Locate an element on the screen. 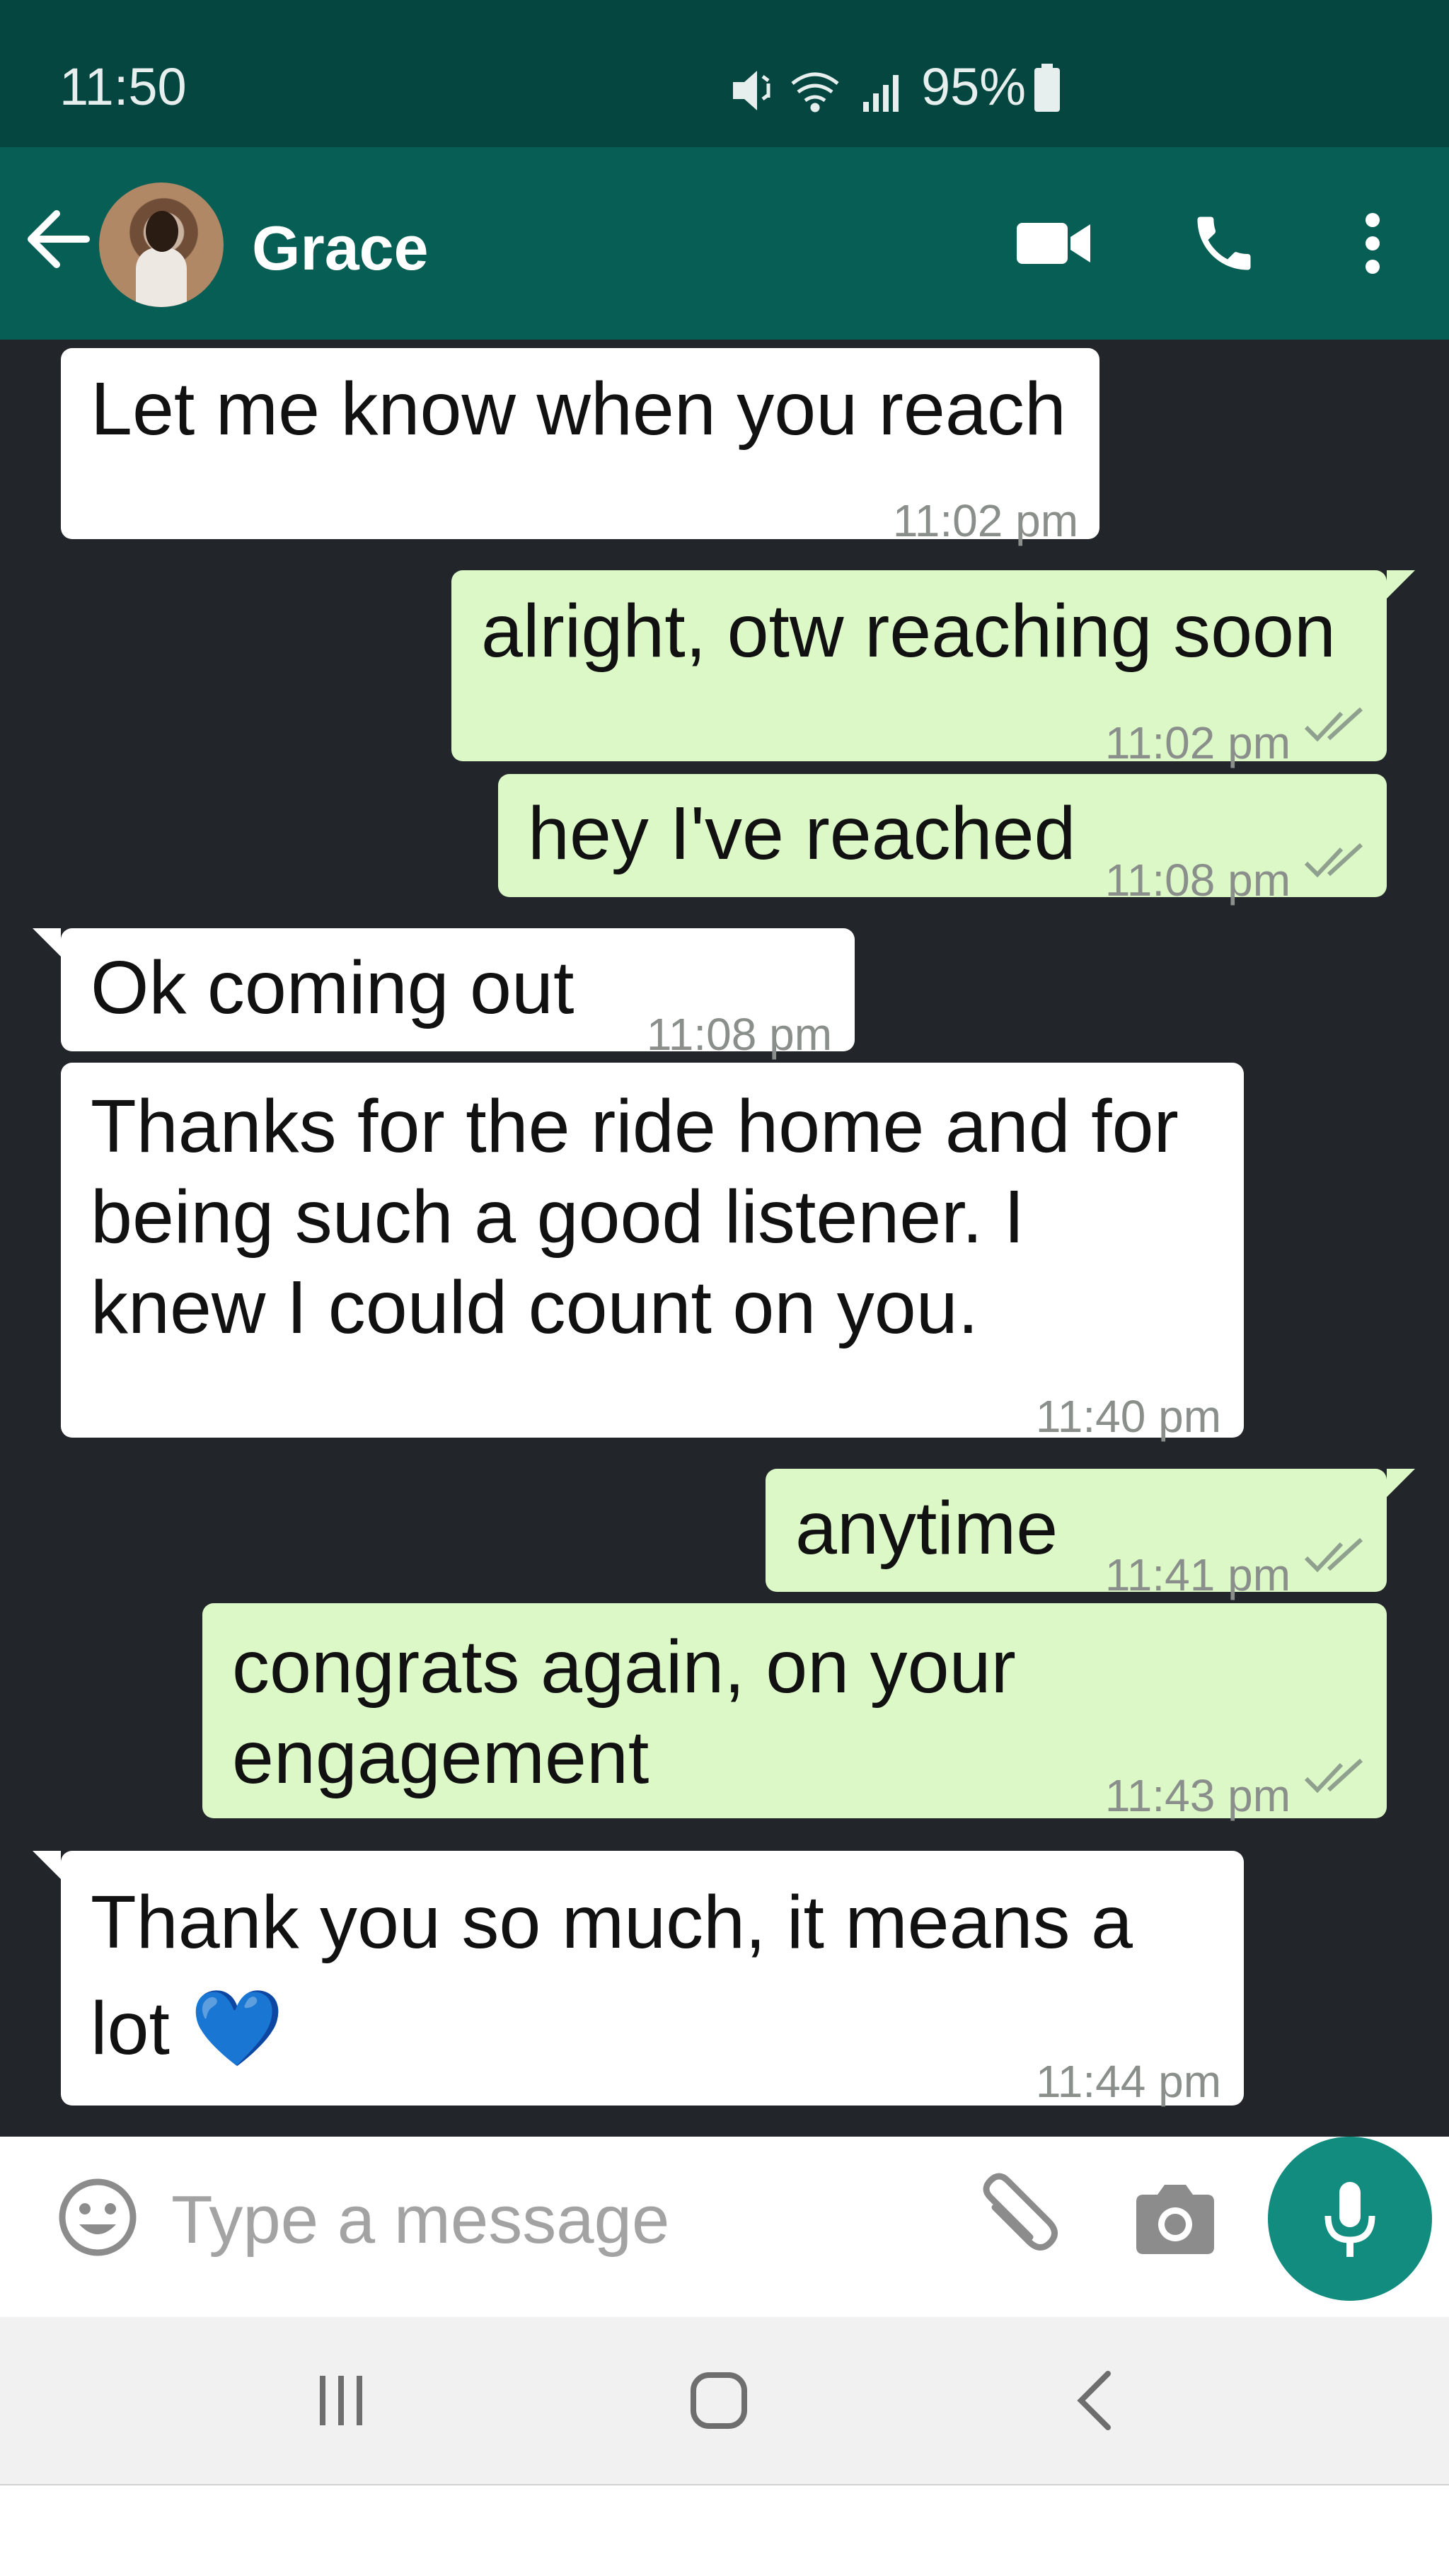  more-options-button is located at coordinates (1372, 243).